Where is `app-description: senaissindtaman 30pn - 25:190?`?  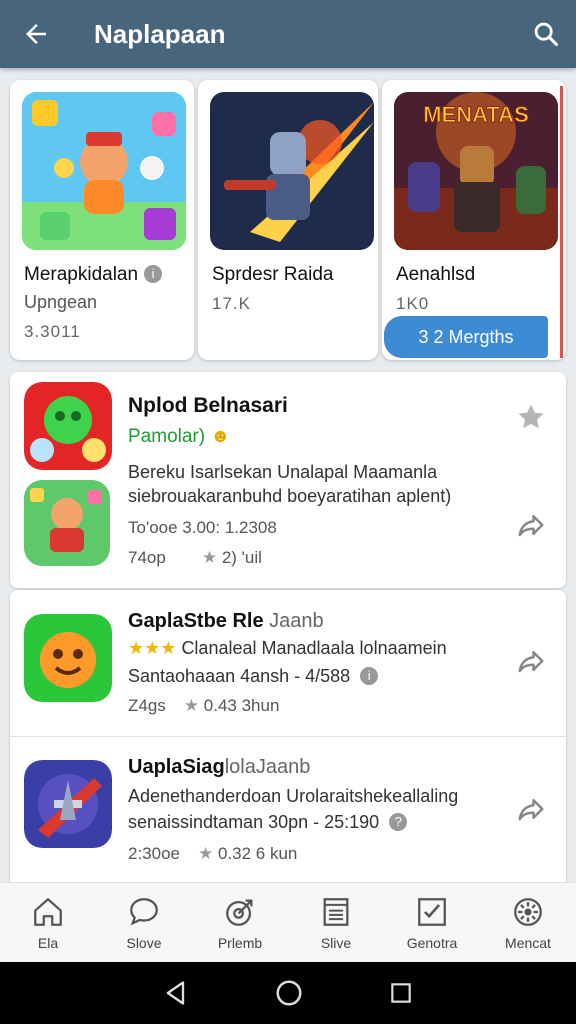 app-description: senaissindtaman 30pn - 25:190? is located at coordinates (268, 822).